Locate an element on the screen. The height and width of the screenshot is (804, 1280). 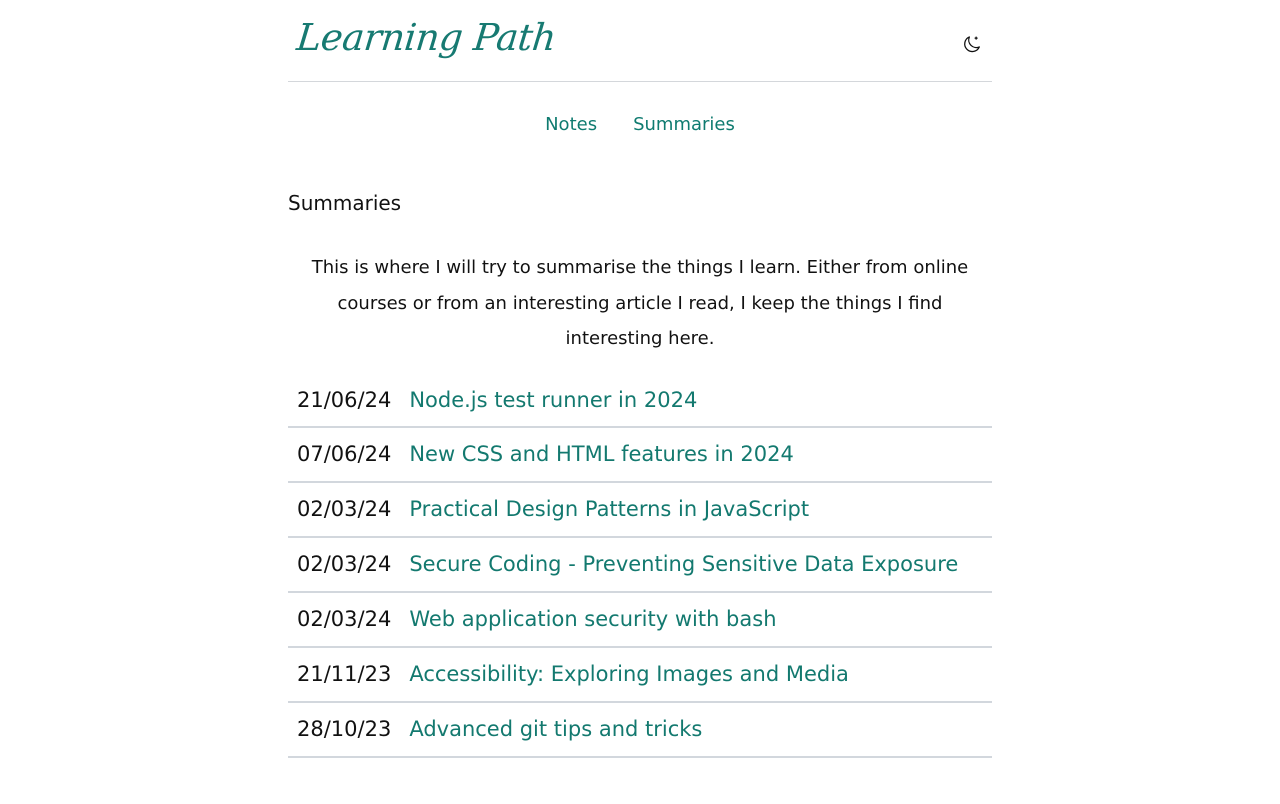
summary-link: Practical Design Patterns in JavaScript is located at coordinates (609, 509).